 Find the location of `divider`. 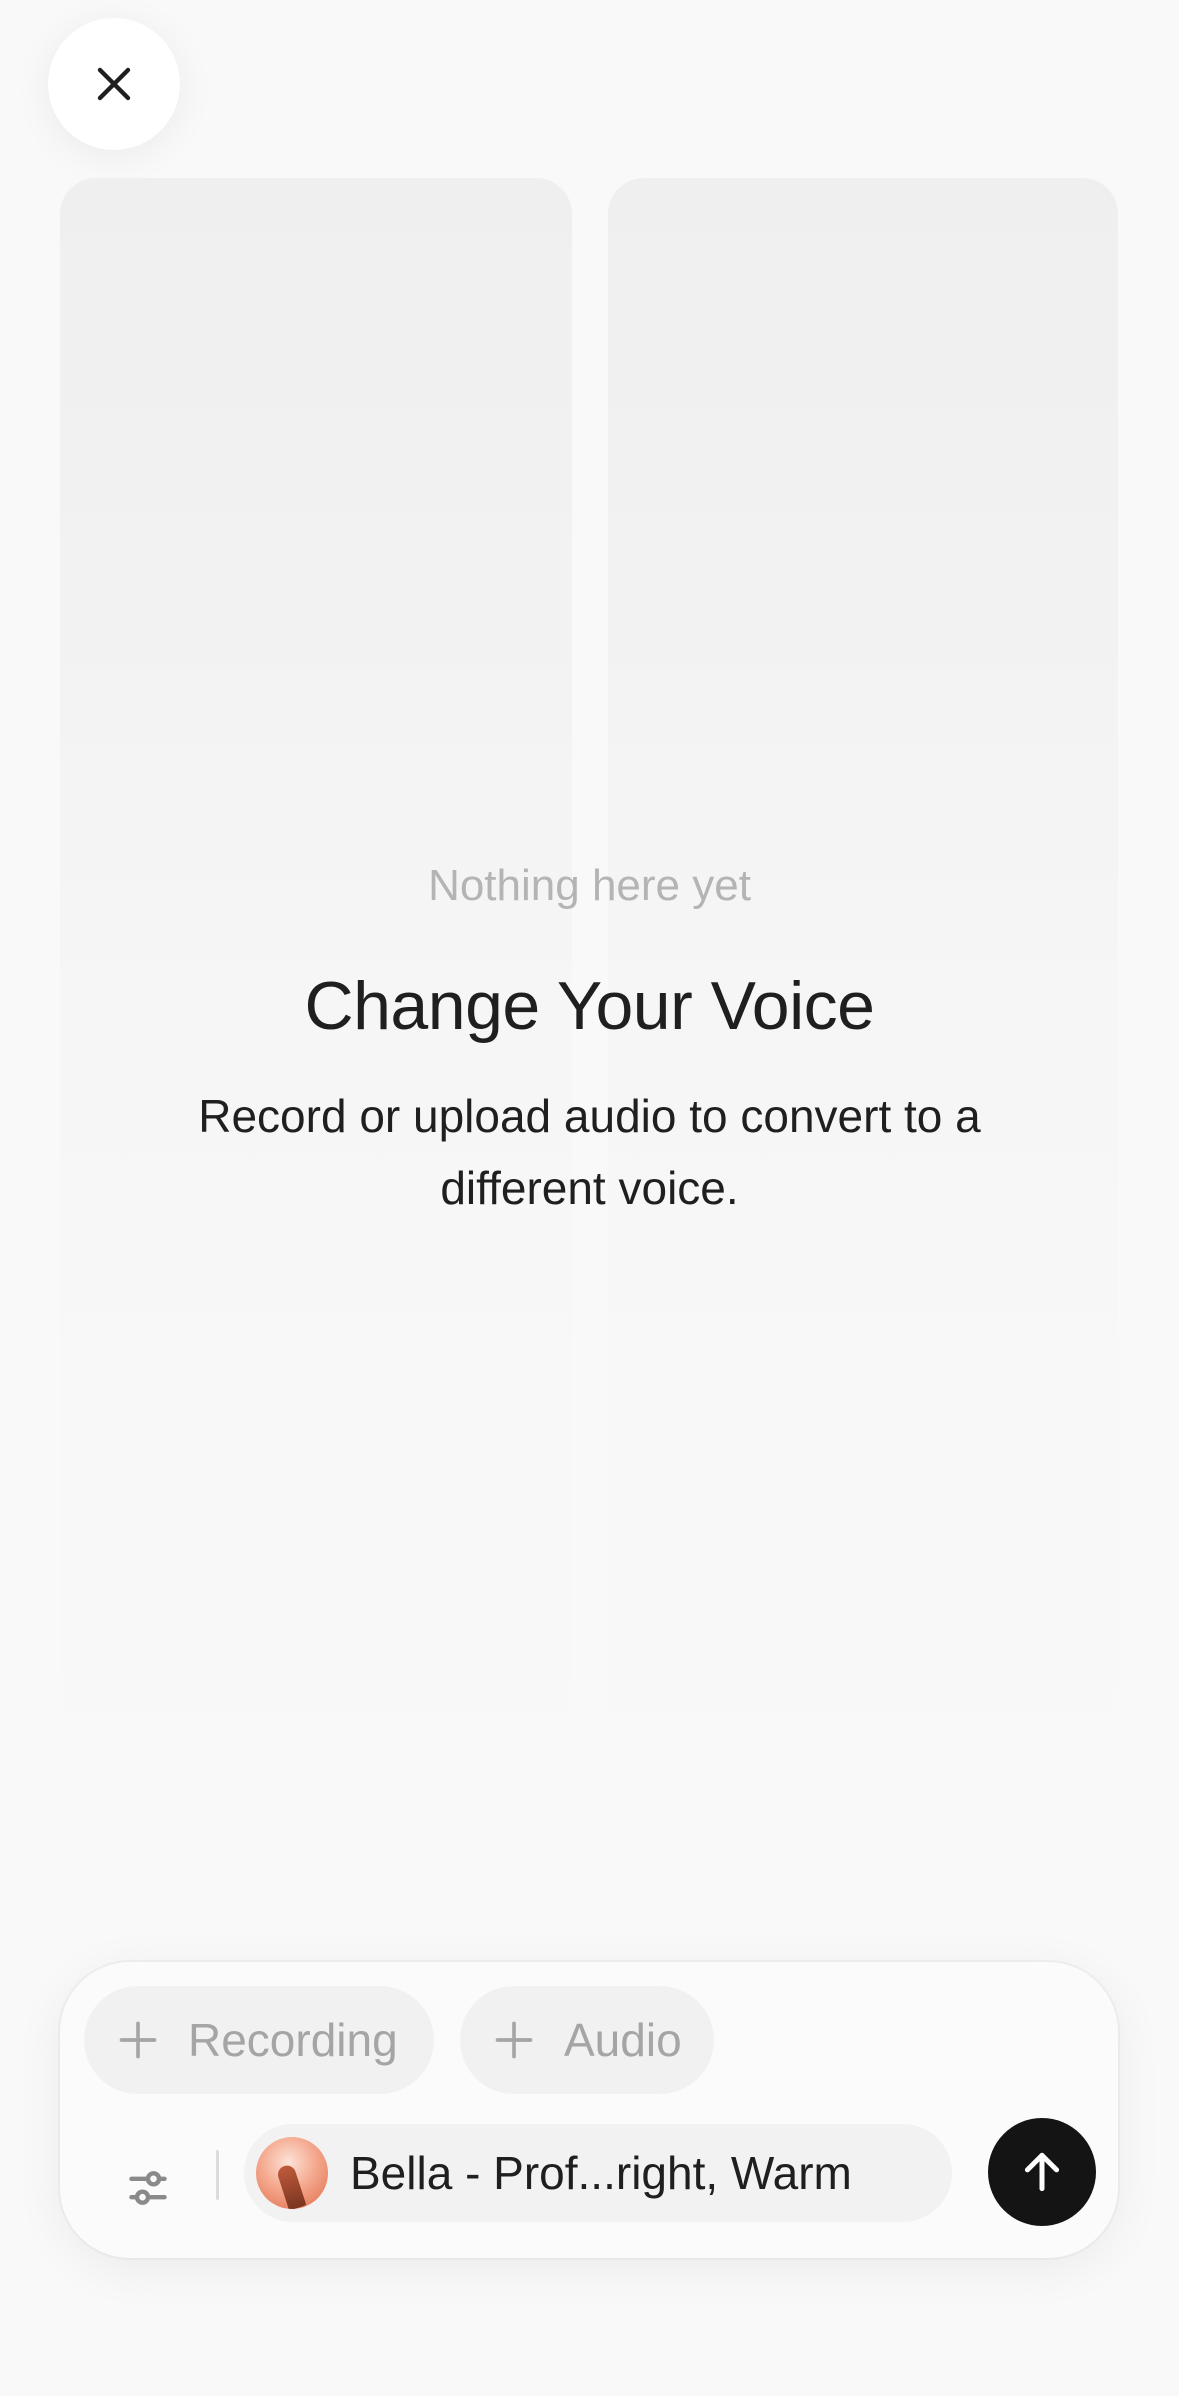

divider is located at coordinates (217, 2175).